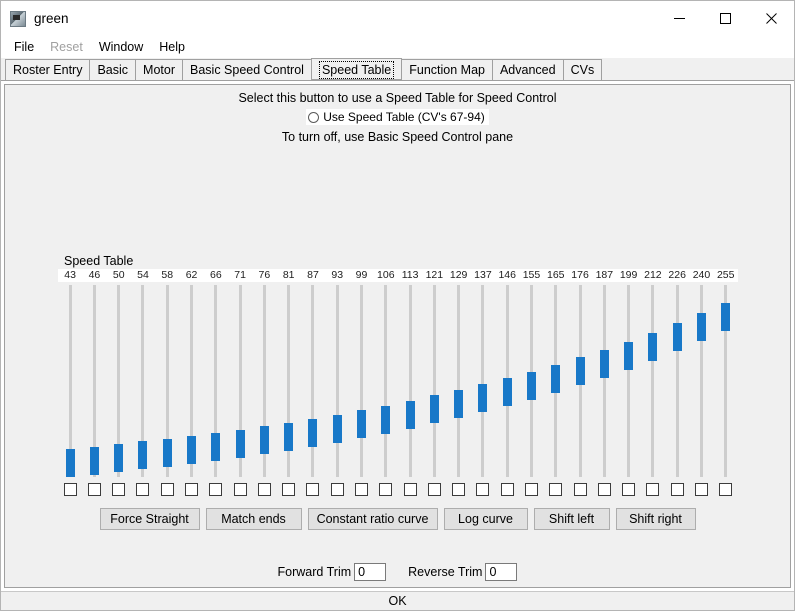 The image size is (795, 611). I want to click on tab-cvs: CVs, so click(582, 69).